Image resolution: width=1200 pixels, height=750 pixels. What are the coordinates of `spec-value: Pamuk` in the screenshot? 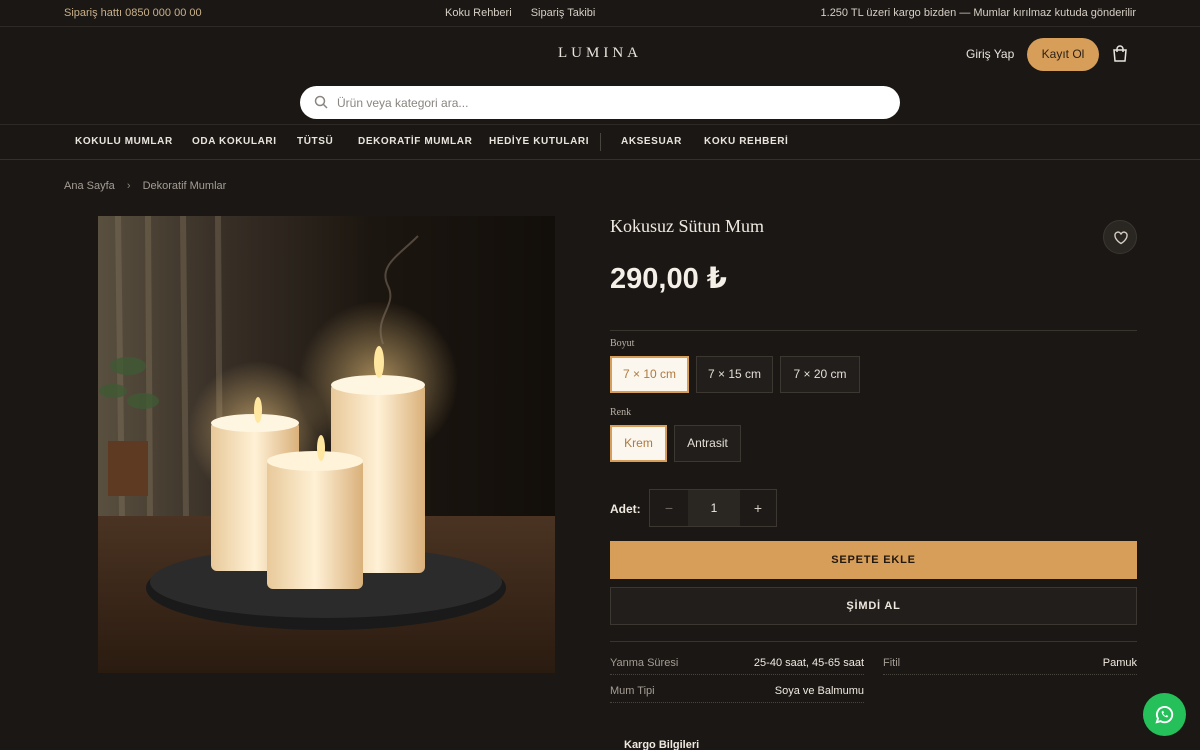 It's located at (1119, 663).